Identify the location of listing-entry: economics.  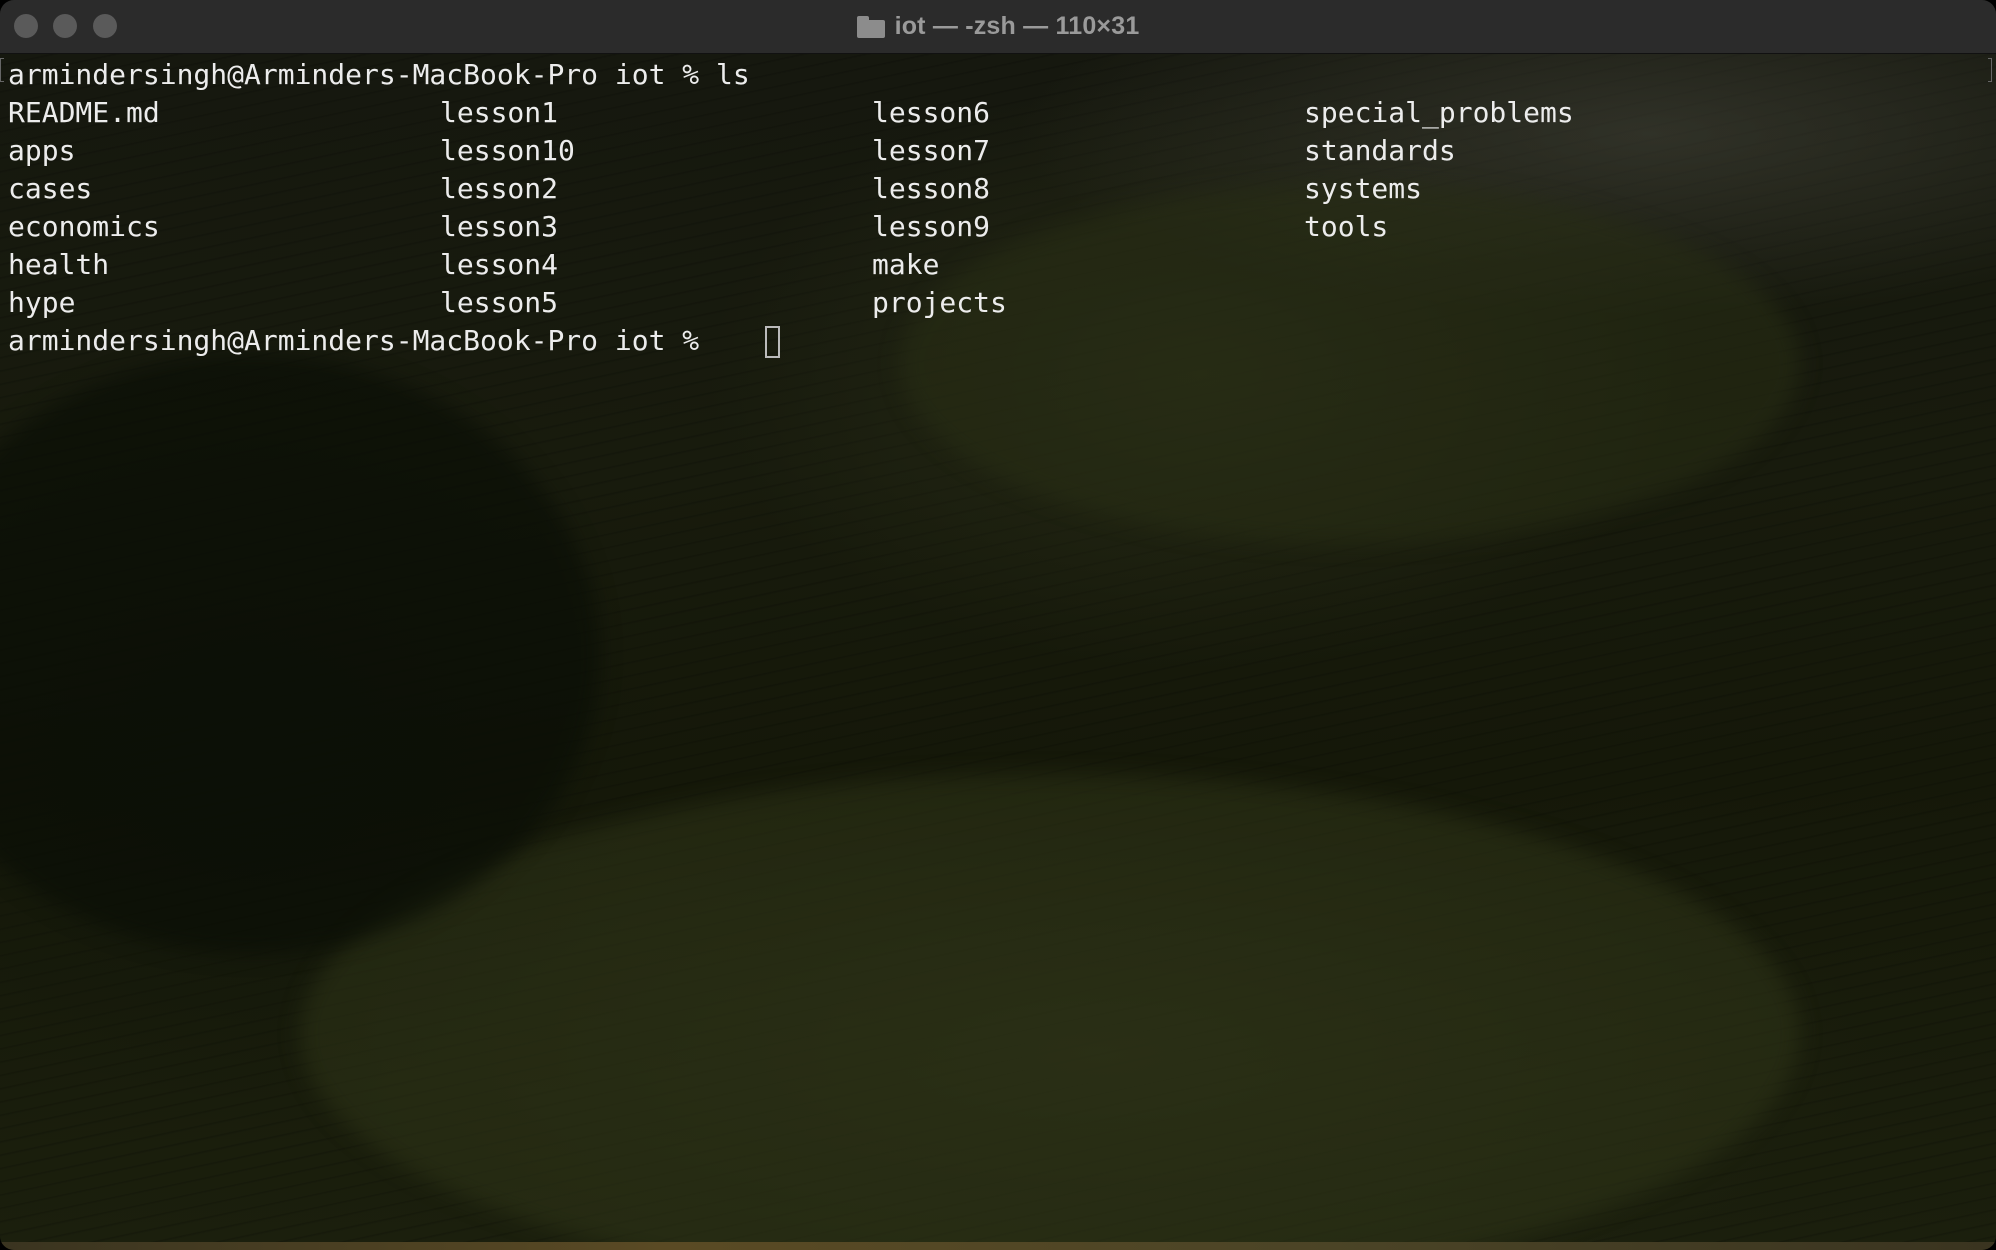
(84, 226).